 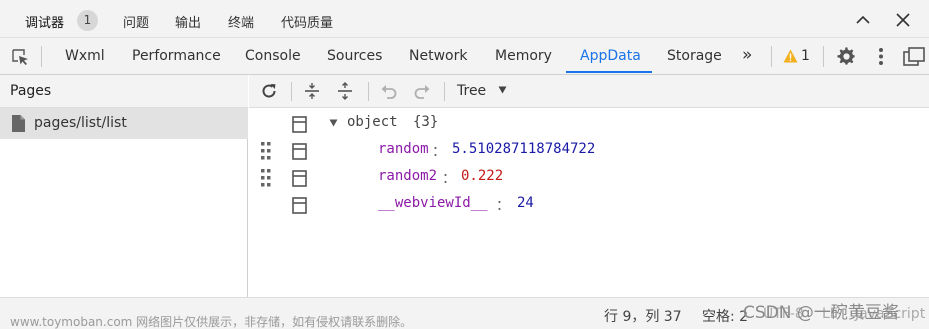 What do you see at coordinates (18, 123) in the screenshot?
I see `file-icon` at bounding box center [18, 123].